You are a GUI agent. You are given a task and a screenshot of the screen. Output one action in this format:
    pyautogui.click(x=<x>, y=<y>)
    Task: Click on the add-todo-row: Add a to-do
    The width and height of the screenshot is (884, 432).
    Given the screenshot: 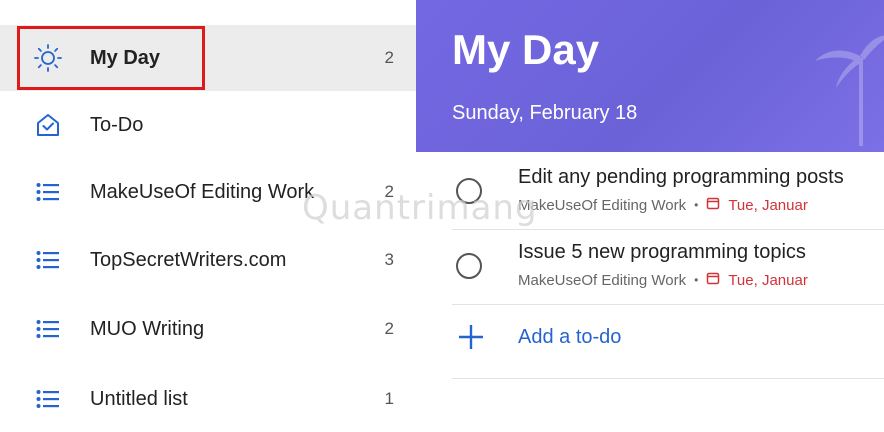 What is the action you would take?
    pyautogui.click(x=650, y=338)
    